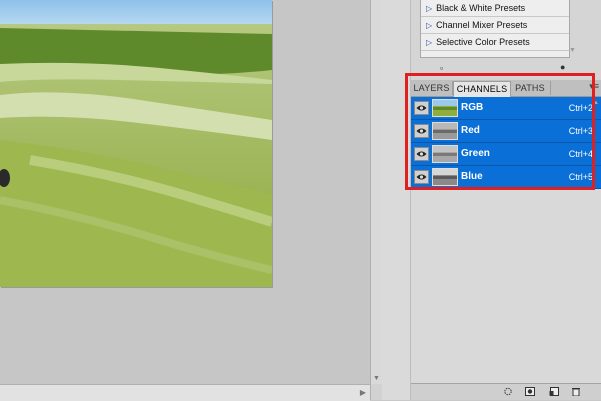 This screenshot has height=401, width=601. I want to click on channel-name: Green, so click(475, 153).